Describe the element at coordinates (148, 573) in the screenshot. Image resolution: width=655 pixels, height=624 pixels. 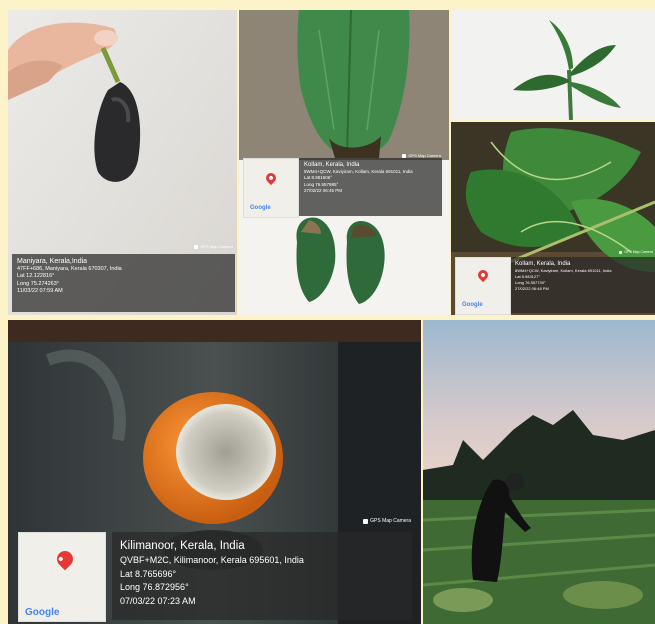
I see `caption-lat: Lat 8.765696°` at that location.